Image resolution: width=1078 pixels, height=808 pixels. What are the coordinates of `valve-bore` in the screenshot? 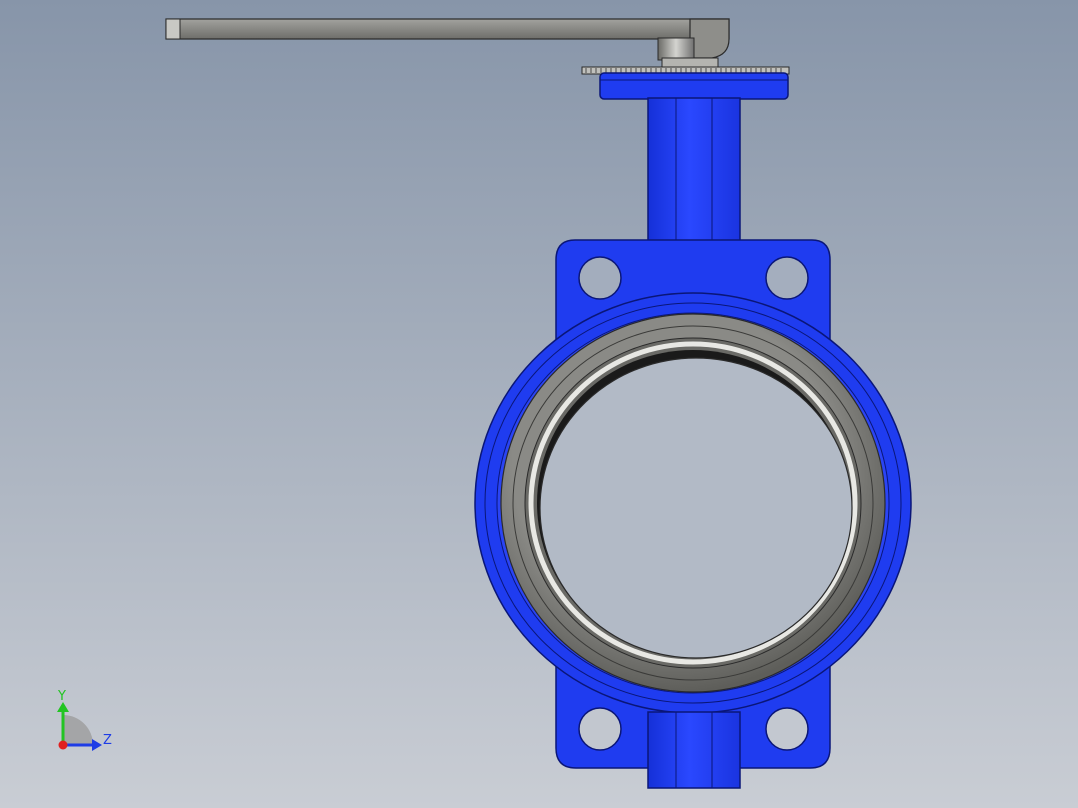 It's located at (696, 508).